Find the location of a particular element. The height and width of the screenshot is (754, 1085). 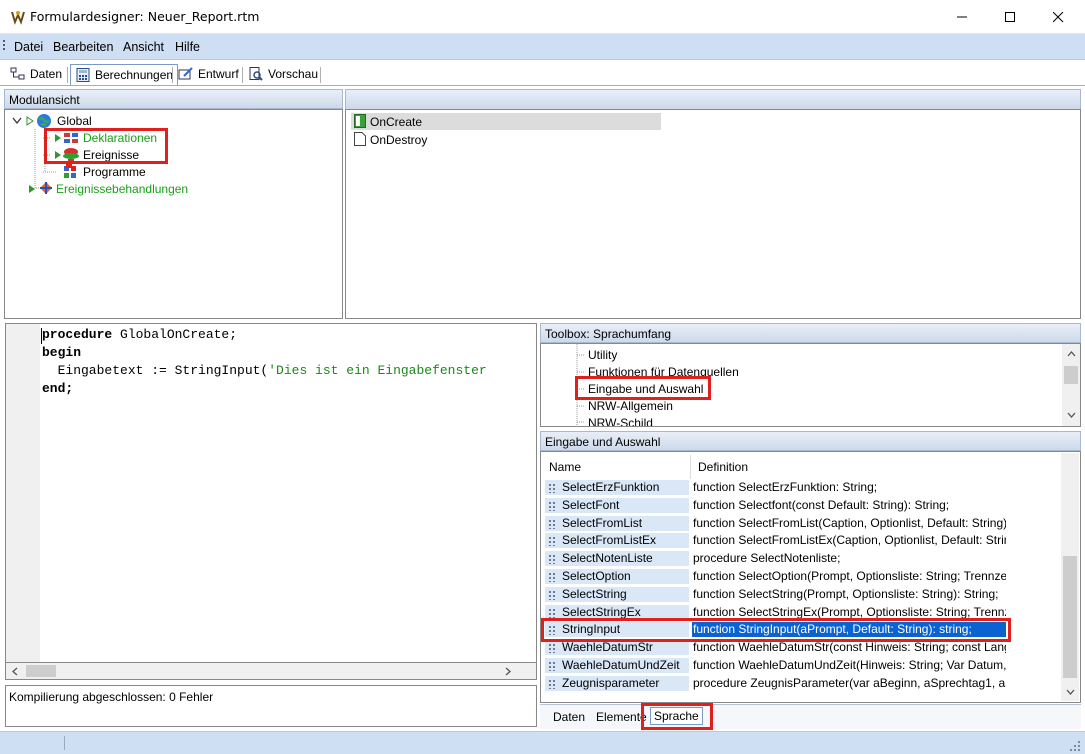

function-name-cell: Zeugnisparameter is located at coordinates (617, 683).